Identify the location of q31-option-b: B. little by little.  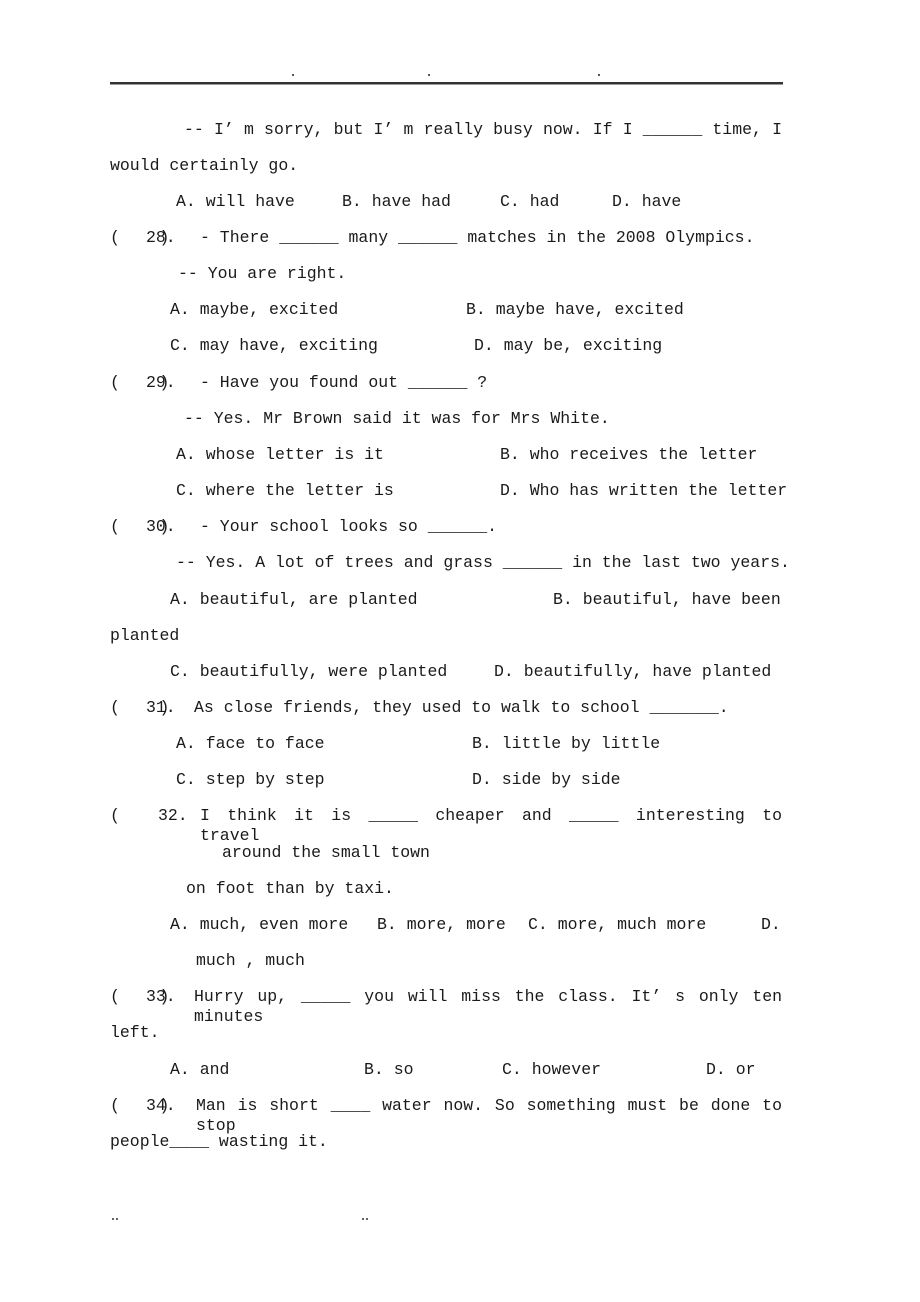
(566, 743).